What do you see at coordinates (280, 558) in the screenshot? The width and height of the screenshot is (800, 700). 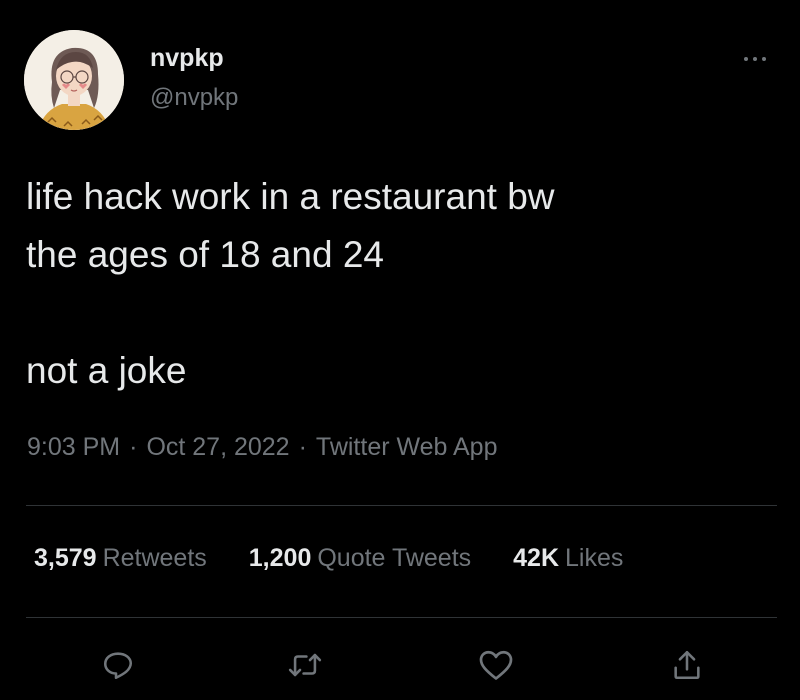 I see `quote-tweets-count: 1,200` at bounding box center [280, 558].